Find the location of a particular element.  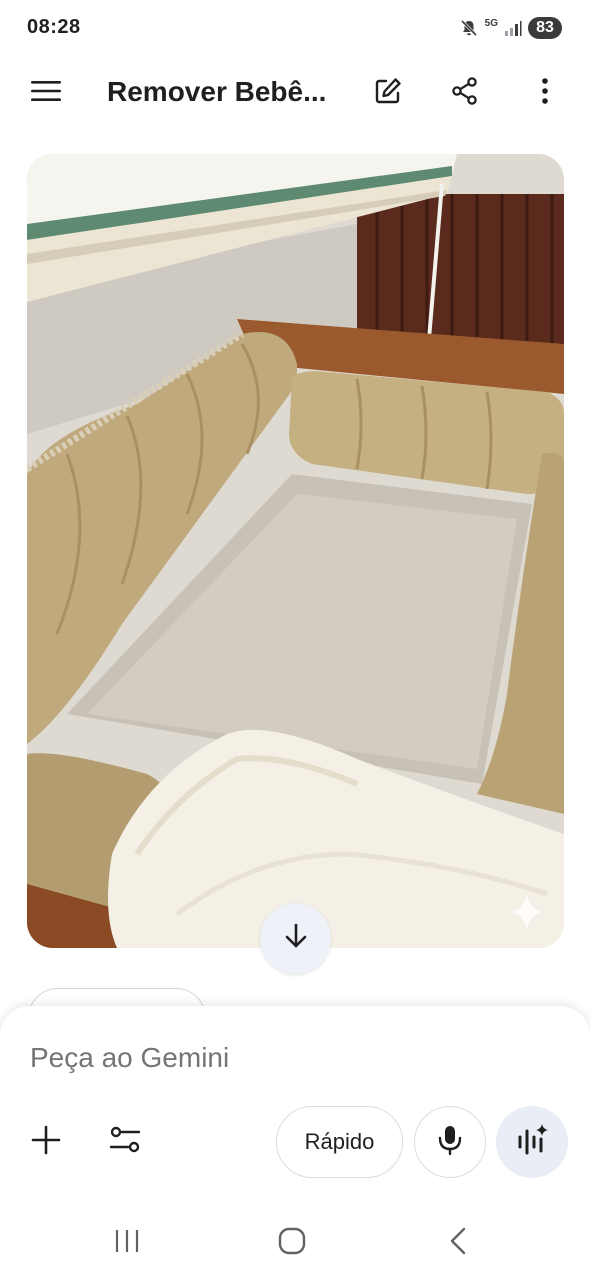

gemini-live-button is located at coordinates (532, 1142).